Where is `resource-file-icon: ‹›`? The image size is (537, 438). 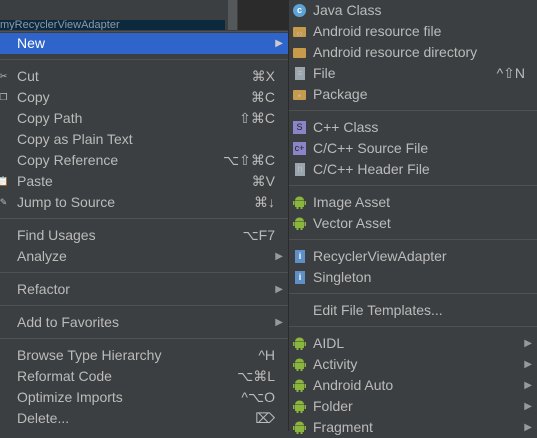
resource-file-icon: ‹› is located at coordinates (299, 32).